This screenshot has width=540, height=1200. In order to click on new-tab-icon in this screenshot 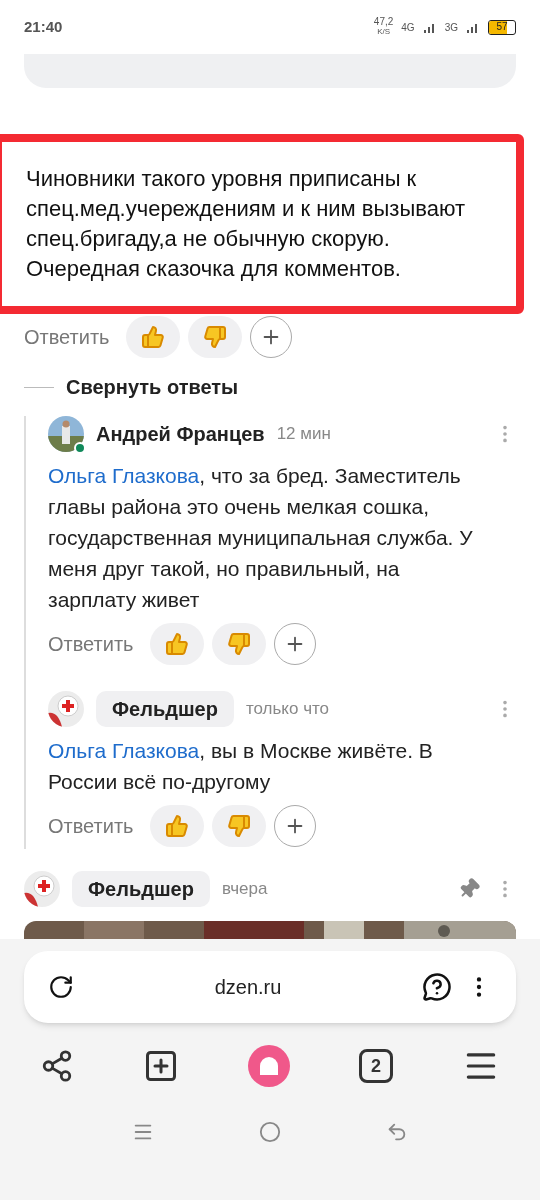, I will do `click(161, 1066)`.